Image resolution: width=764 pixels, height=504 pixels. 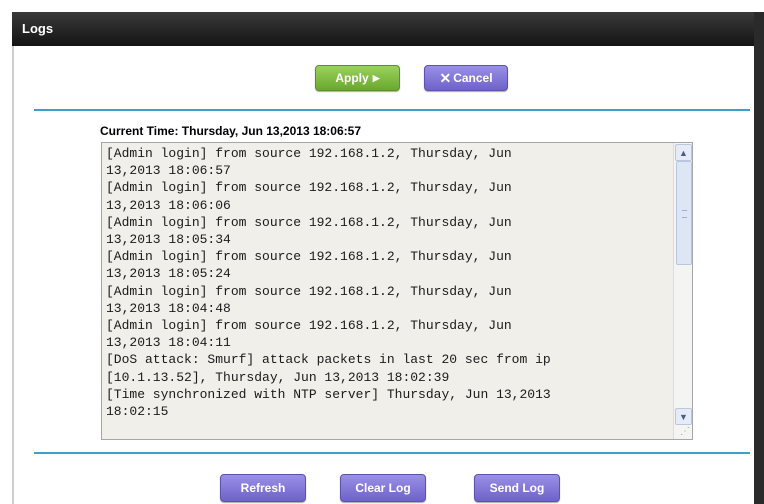 I want to click on log-scrollbar: ▲ ▼, so click(x=682, y=291).